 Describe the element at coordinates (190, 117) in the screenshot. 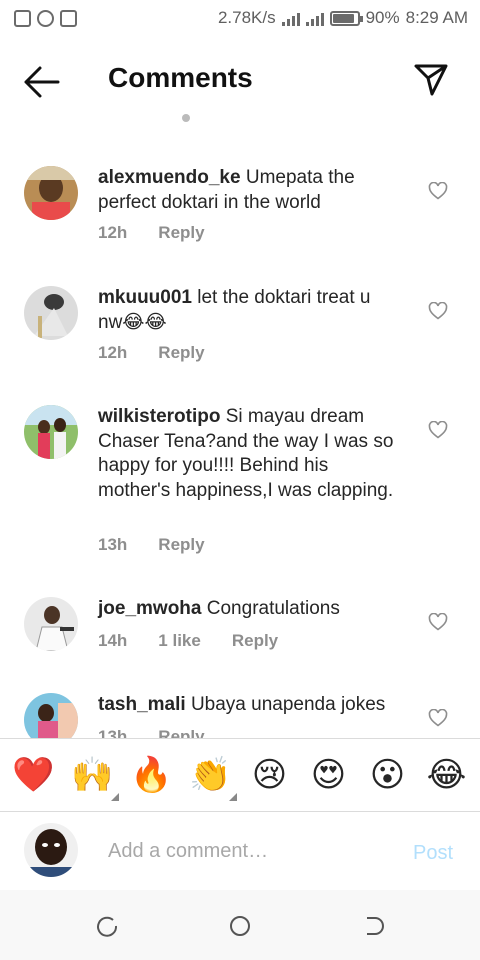

I see `truncated-previous-comment` at that location.